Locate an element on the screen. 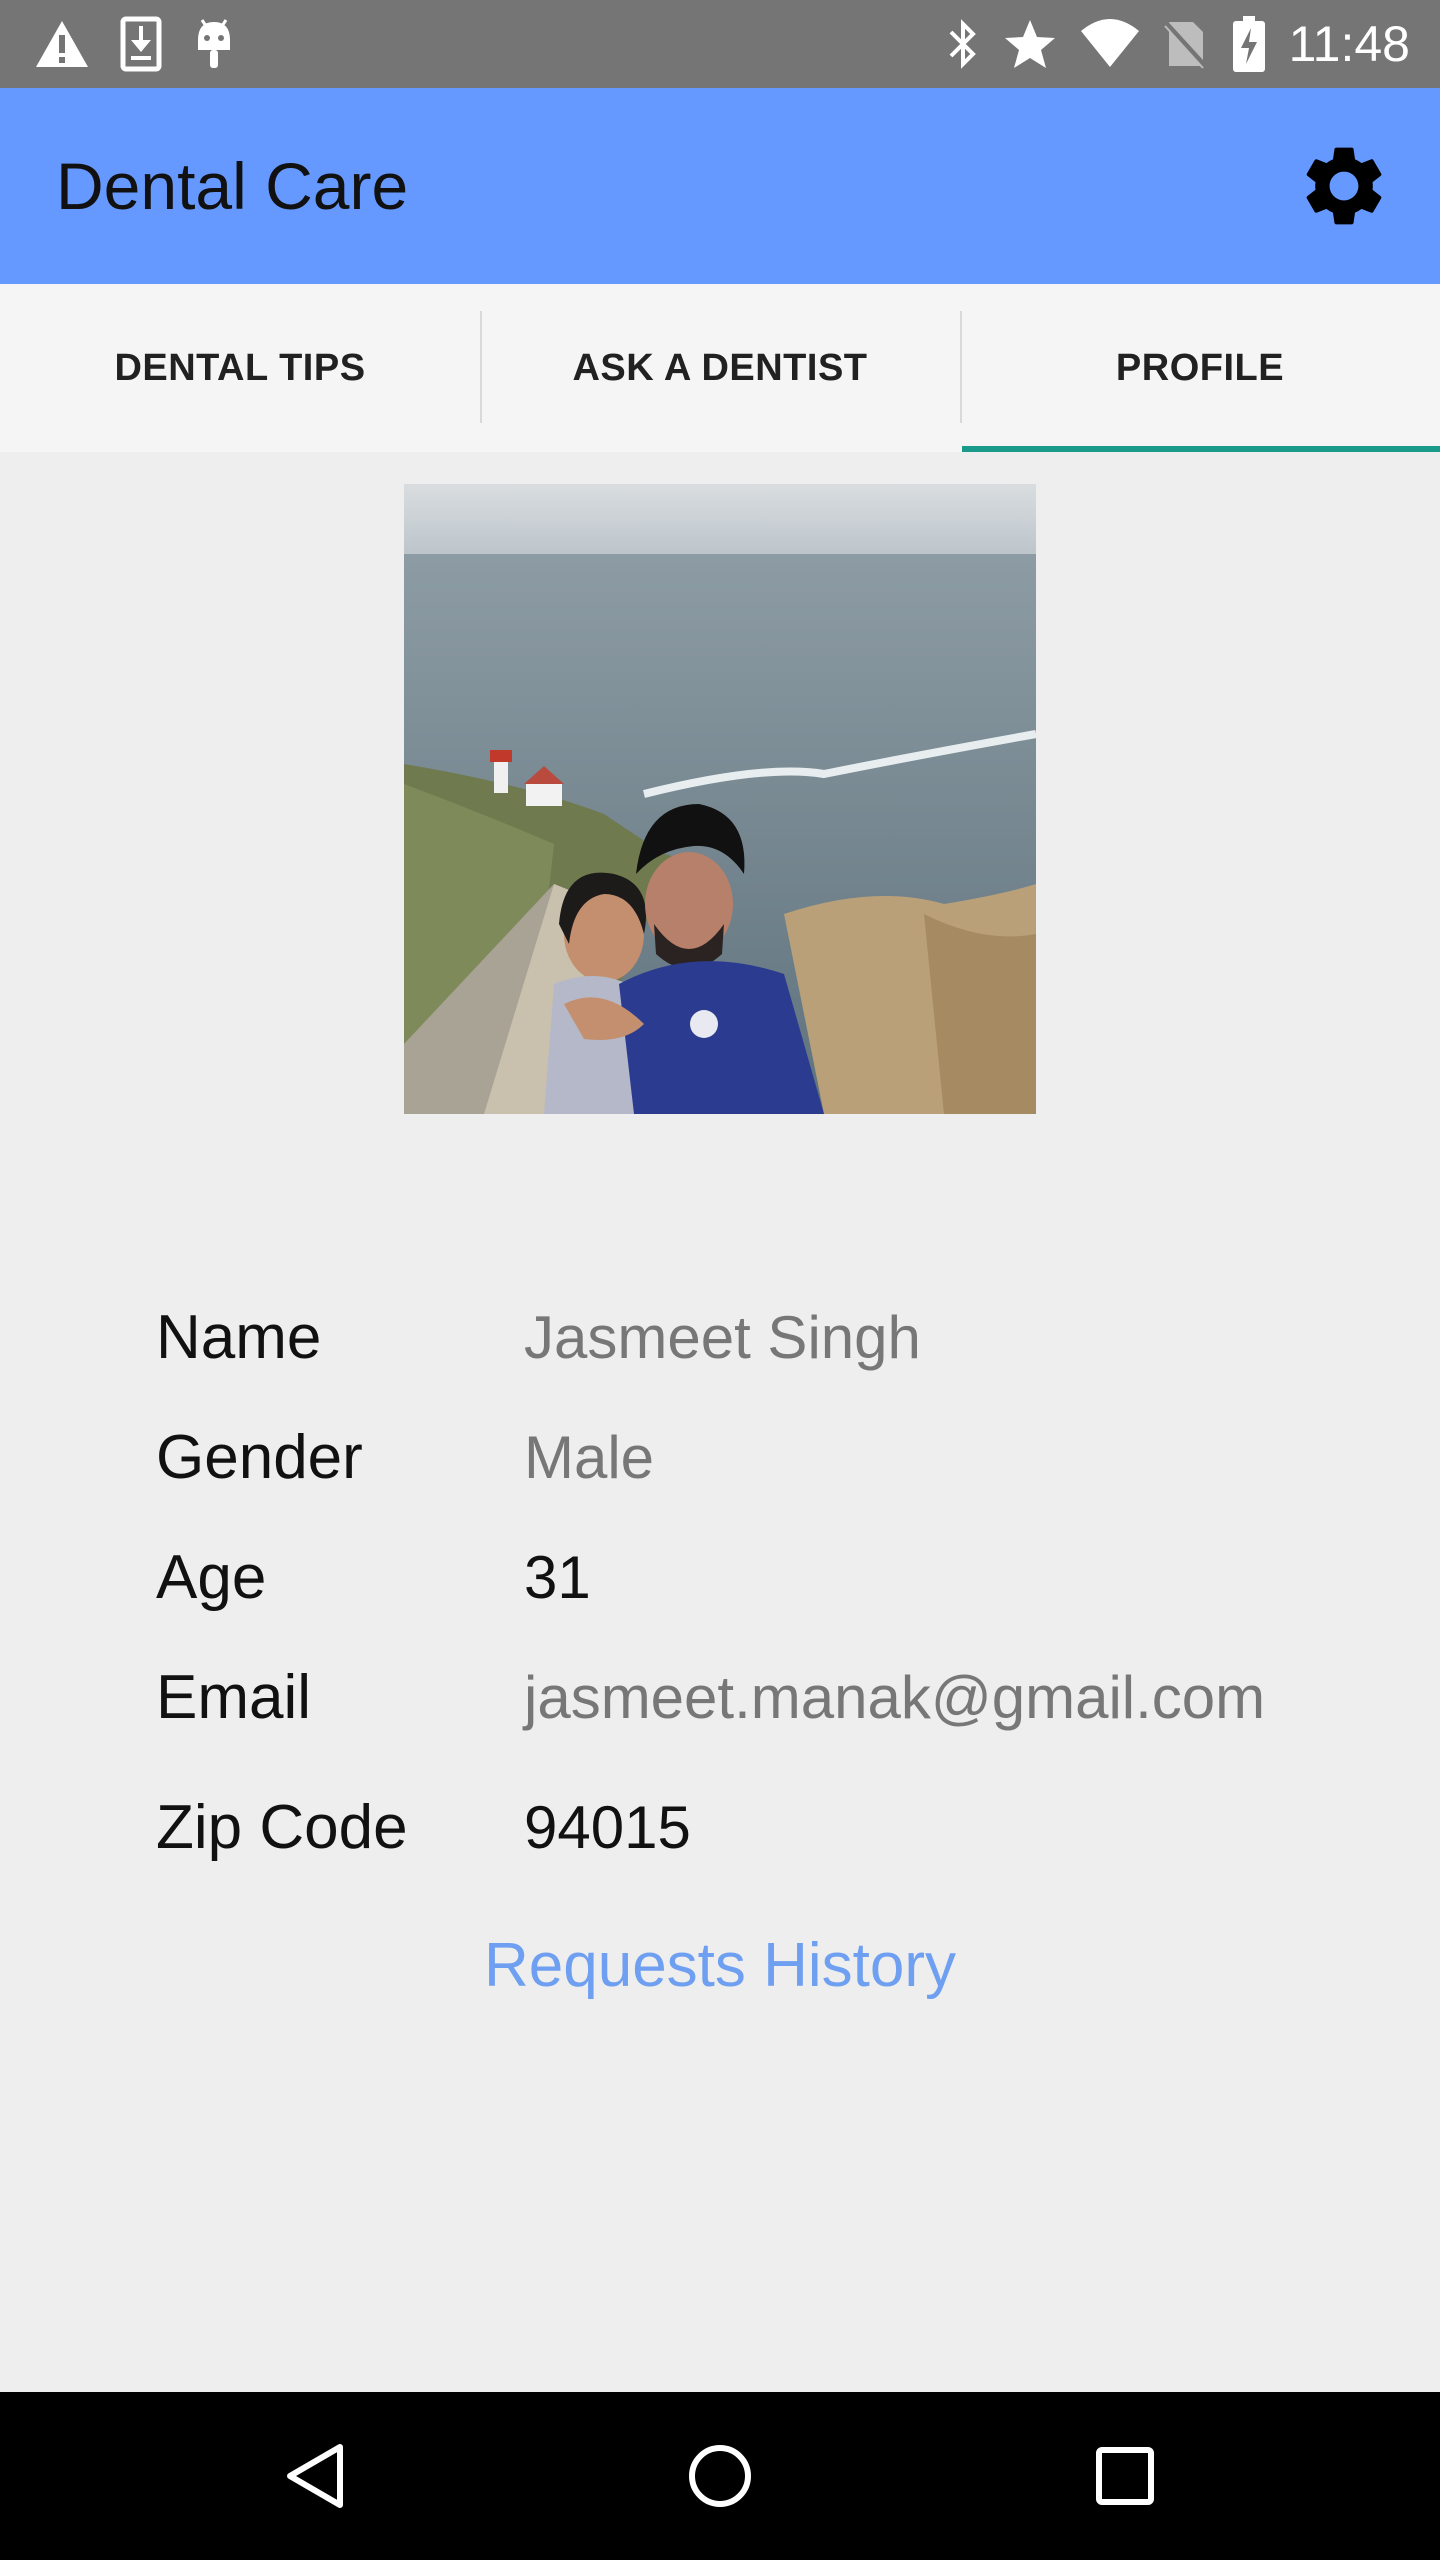 This screenshot has width=1440, height=2560. status-left-icons is located at coordinates (135, 44).